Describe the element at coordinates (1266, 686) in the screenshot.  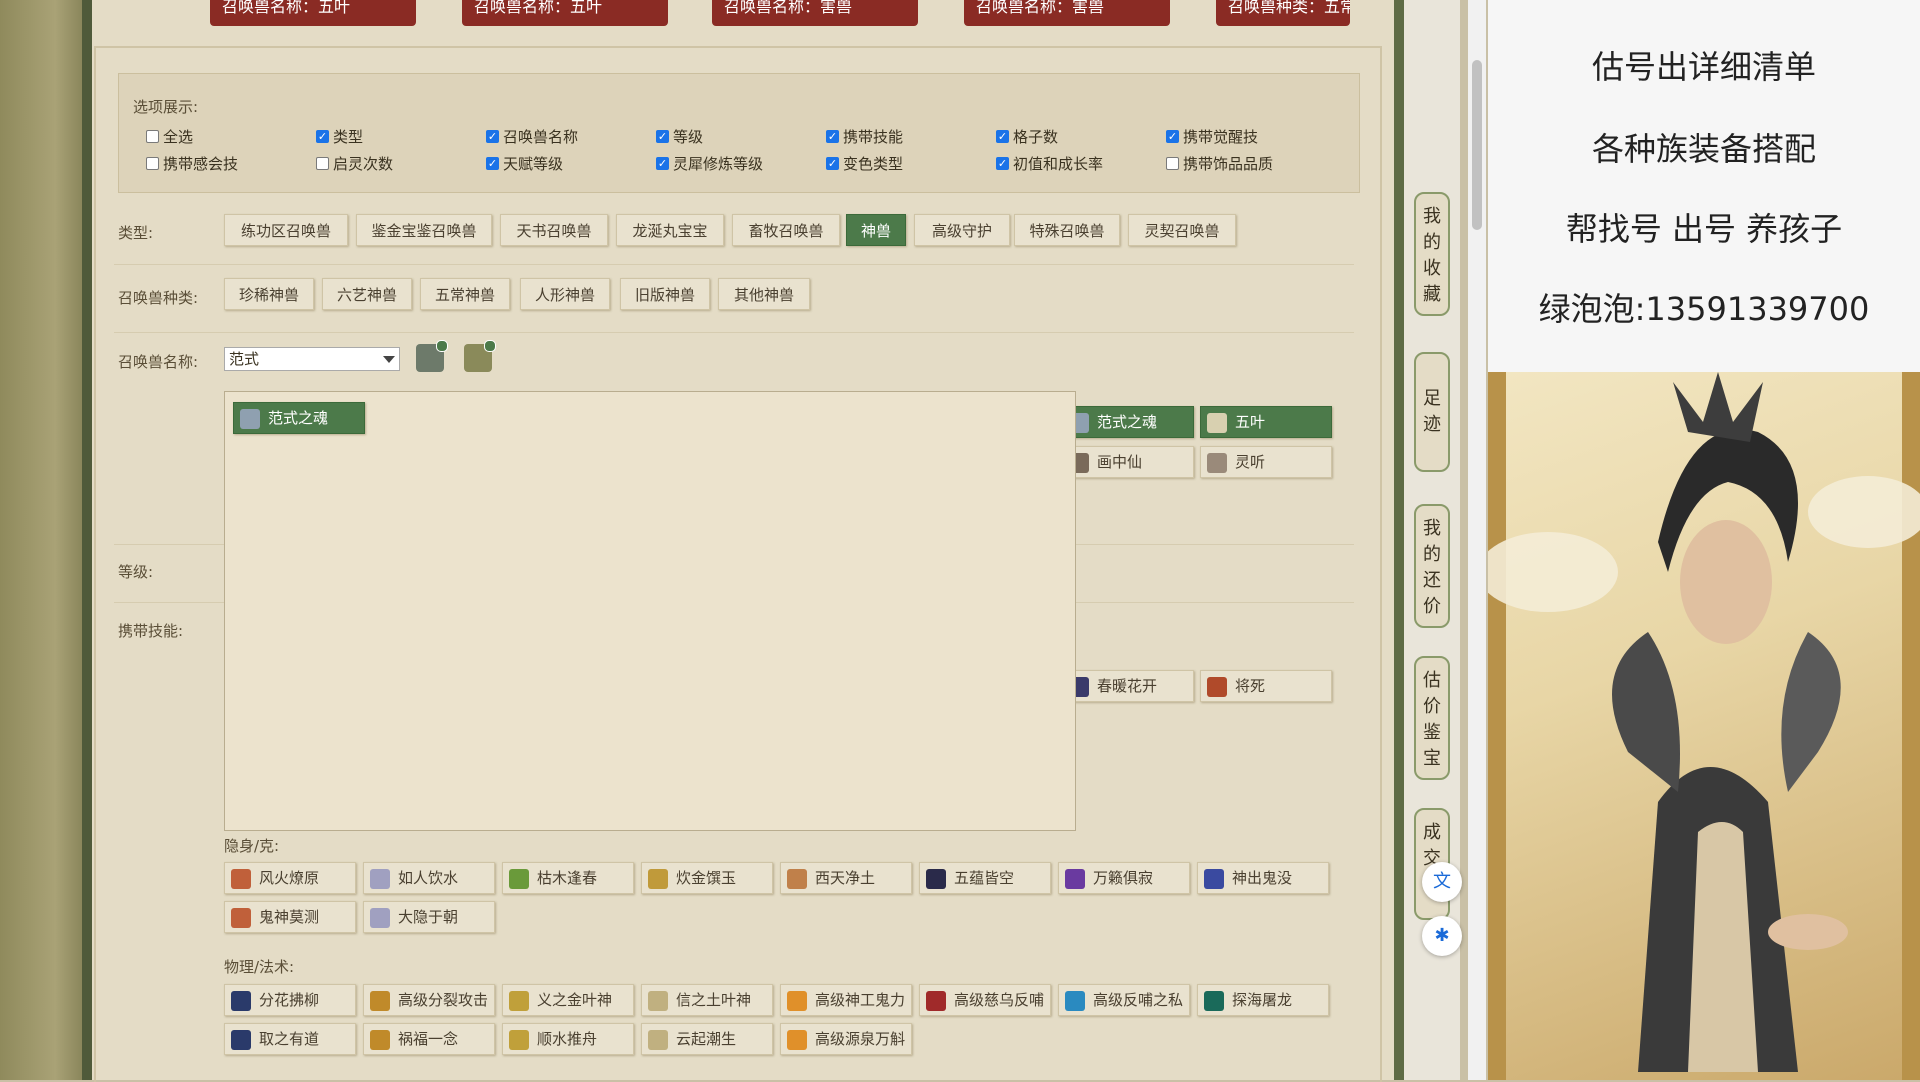
I see `skill-chip-2: 将死` at that location.